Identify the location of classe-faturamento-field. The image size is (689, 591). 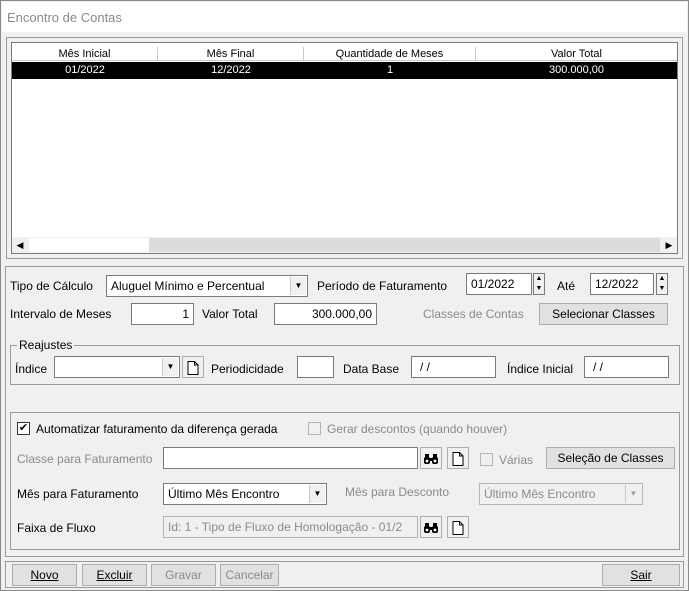
(290, 458).